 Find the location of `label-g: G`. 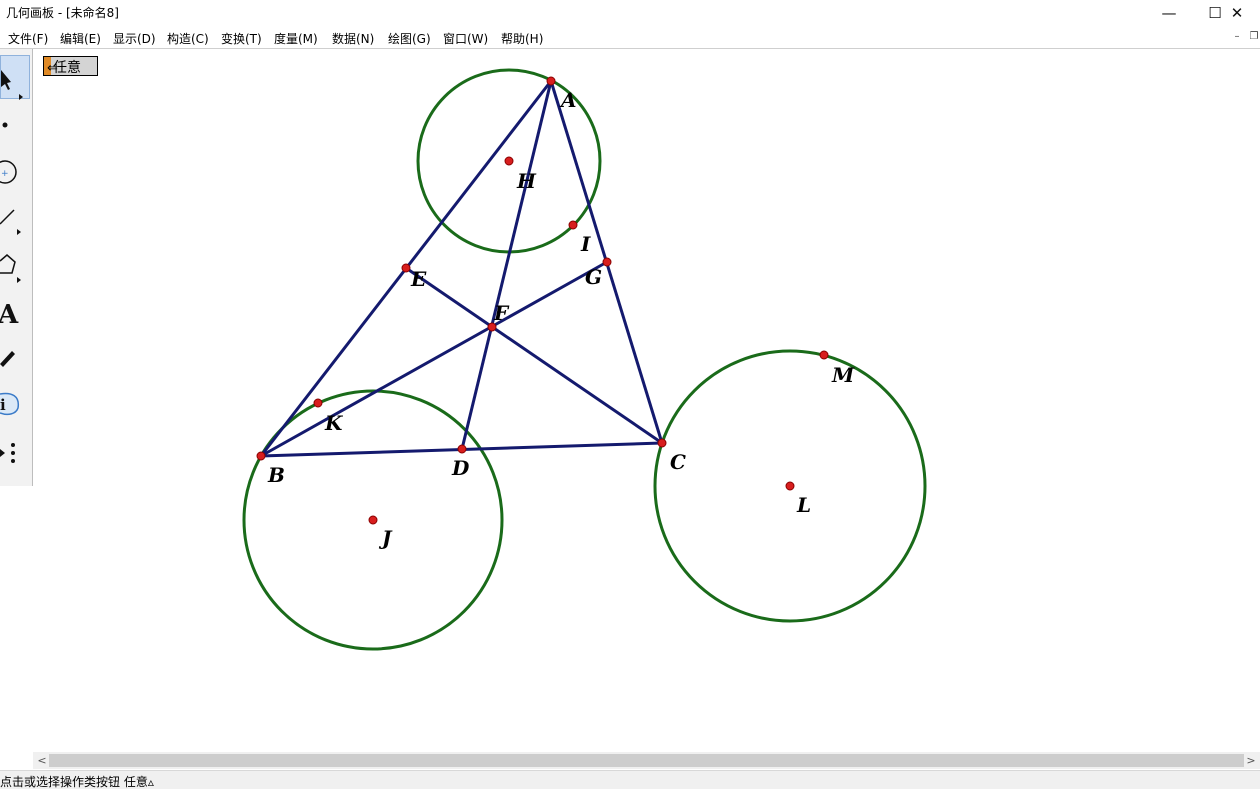

label-g: G is located at coordinates (593, 277).